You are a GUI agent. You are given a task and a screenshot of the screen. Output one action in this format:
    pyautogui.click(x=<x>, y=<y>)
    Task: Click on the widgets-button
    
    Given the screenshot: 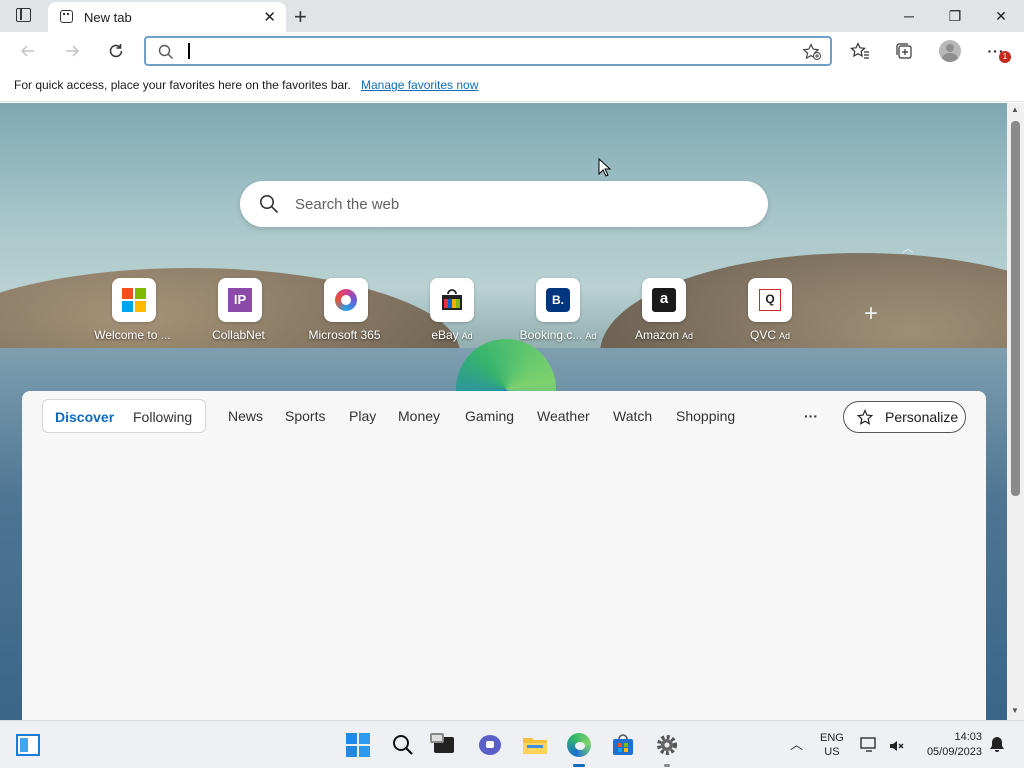 What is the action you would take?
    pyautogui.click(x=28, y=745)
    